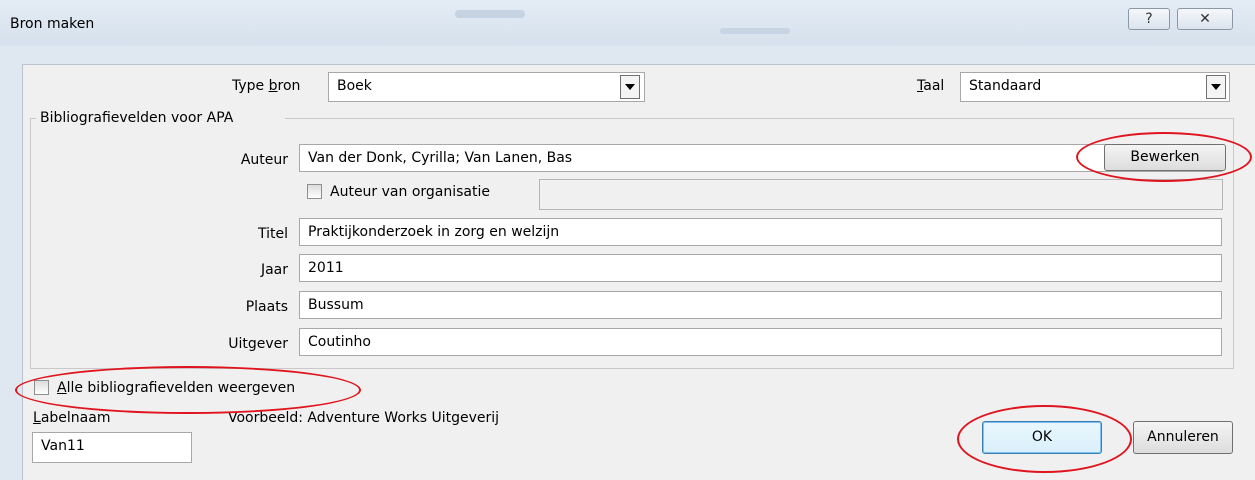 This screenshot has height=480, width=1255. Describe the element at coordinates (112, 447) in the screenshot. I see `labelnaam-field: Van11` at that location.